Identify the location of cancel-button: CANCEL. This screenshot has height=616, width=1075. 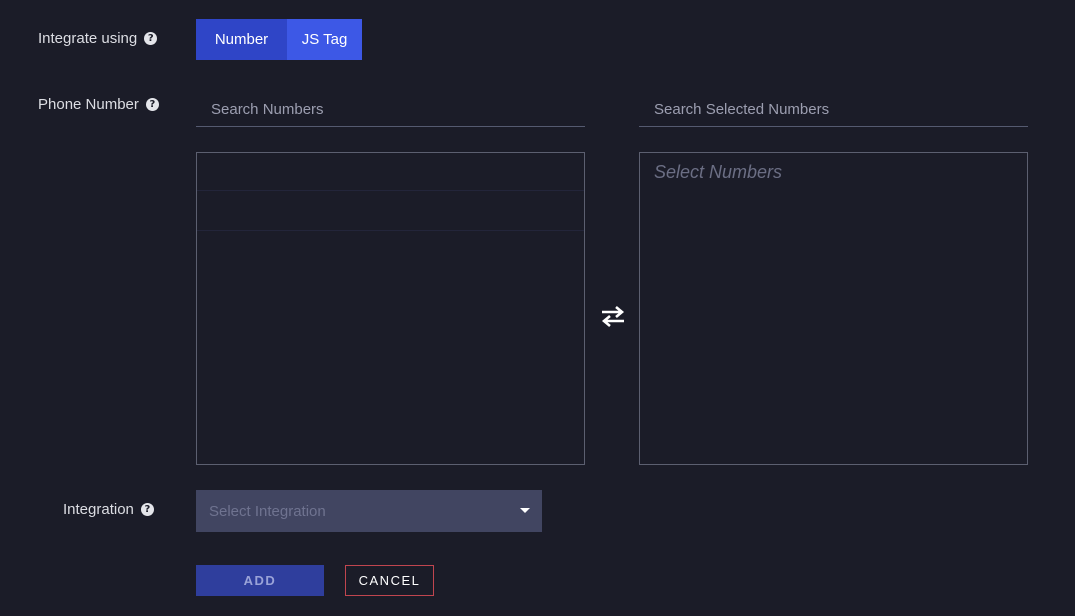
(389, 580).